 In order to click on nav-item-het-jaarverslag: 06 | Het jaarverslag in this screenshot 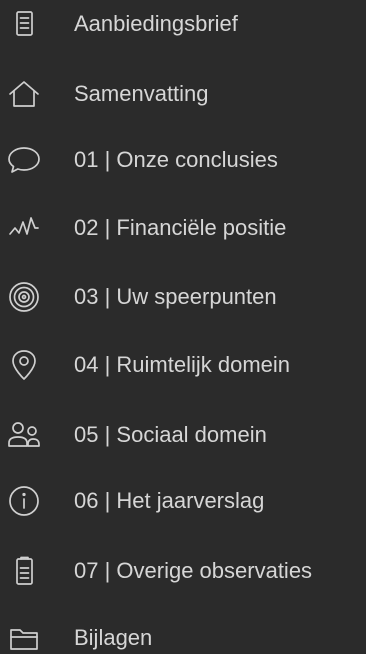, I will do `click(183, 501)`.